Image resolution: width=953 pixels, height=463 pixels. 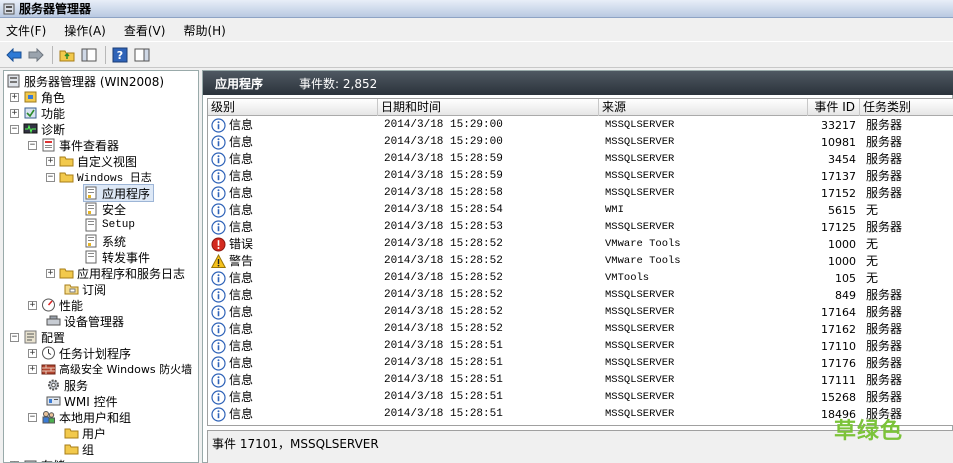 I want to click on date-cell: 2014/3/18 15:28:51, so click(x=443, y=397).